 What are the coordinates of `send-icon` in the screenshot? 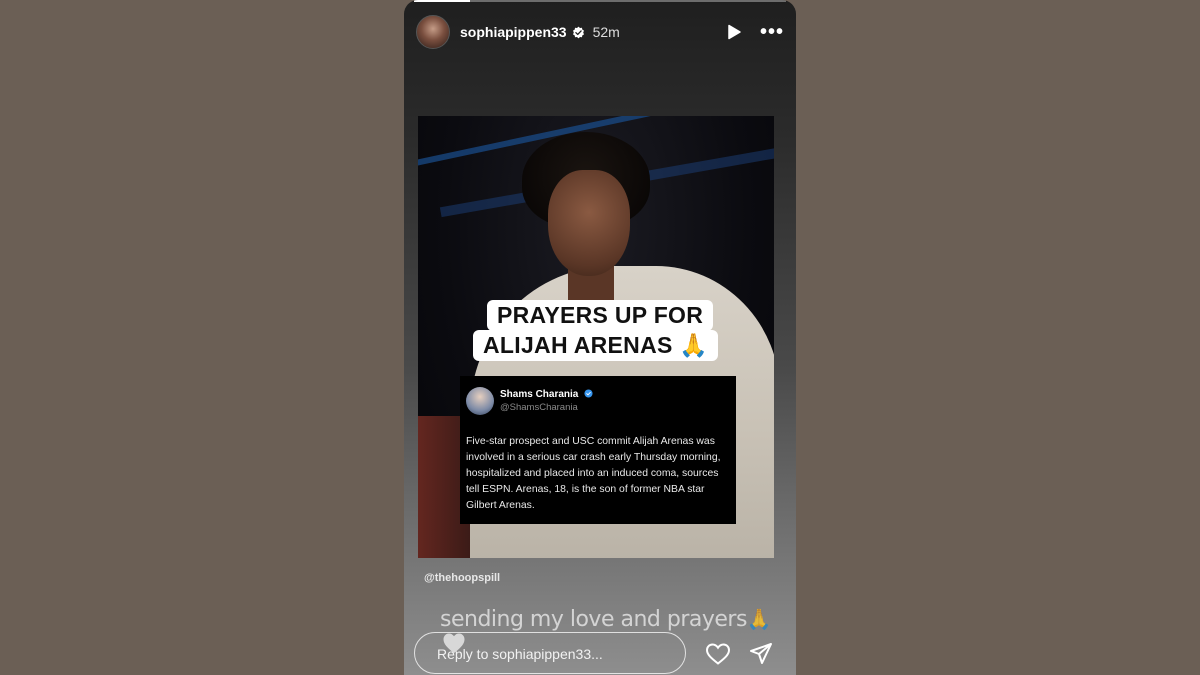 It's located at (761, 654).